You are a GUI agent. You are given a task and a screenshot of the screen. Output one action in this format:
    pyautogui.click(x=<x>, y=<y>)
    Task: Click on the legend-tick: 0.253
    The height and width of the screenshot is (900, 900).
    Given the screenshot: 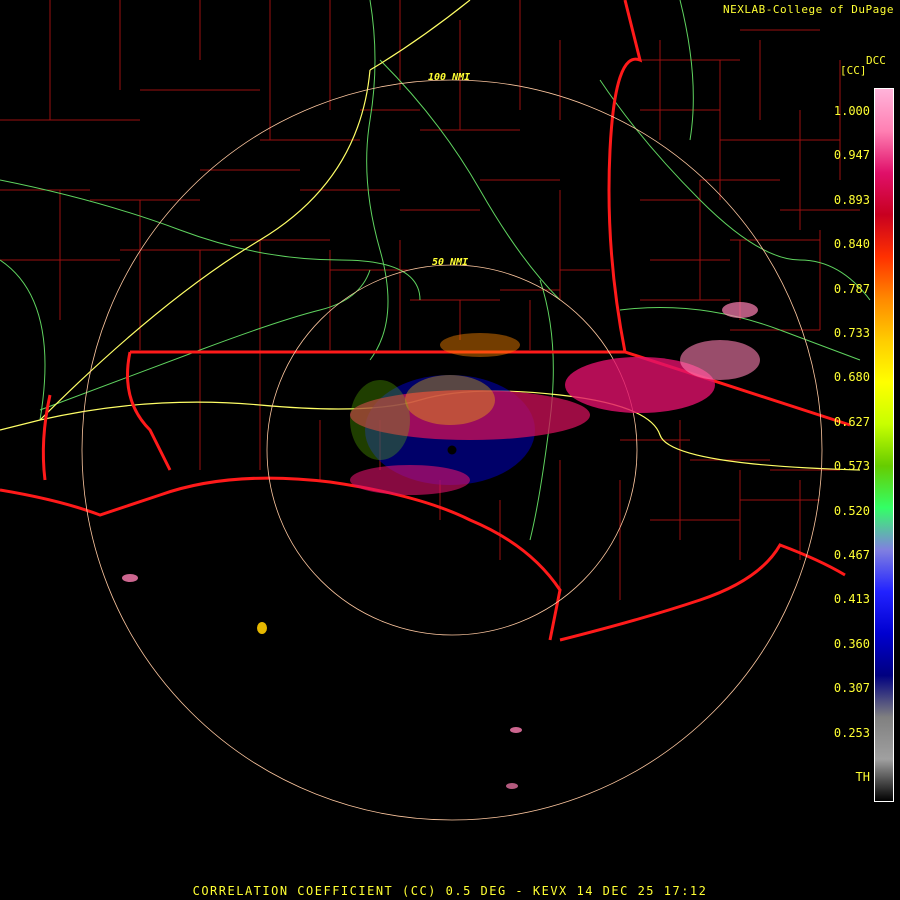 What is the action you would take?
    pyautogui.click(x=851, y=732)
    